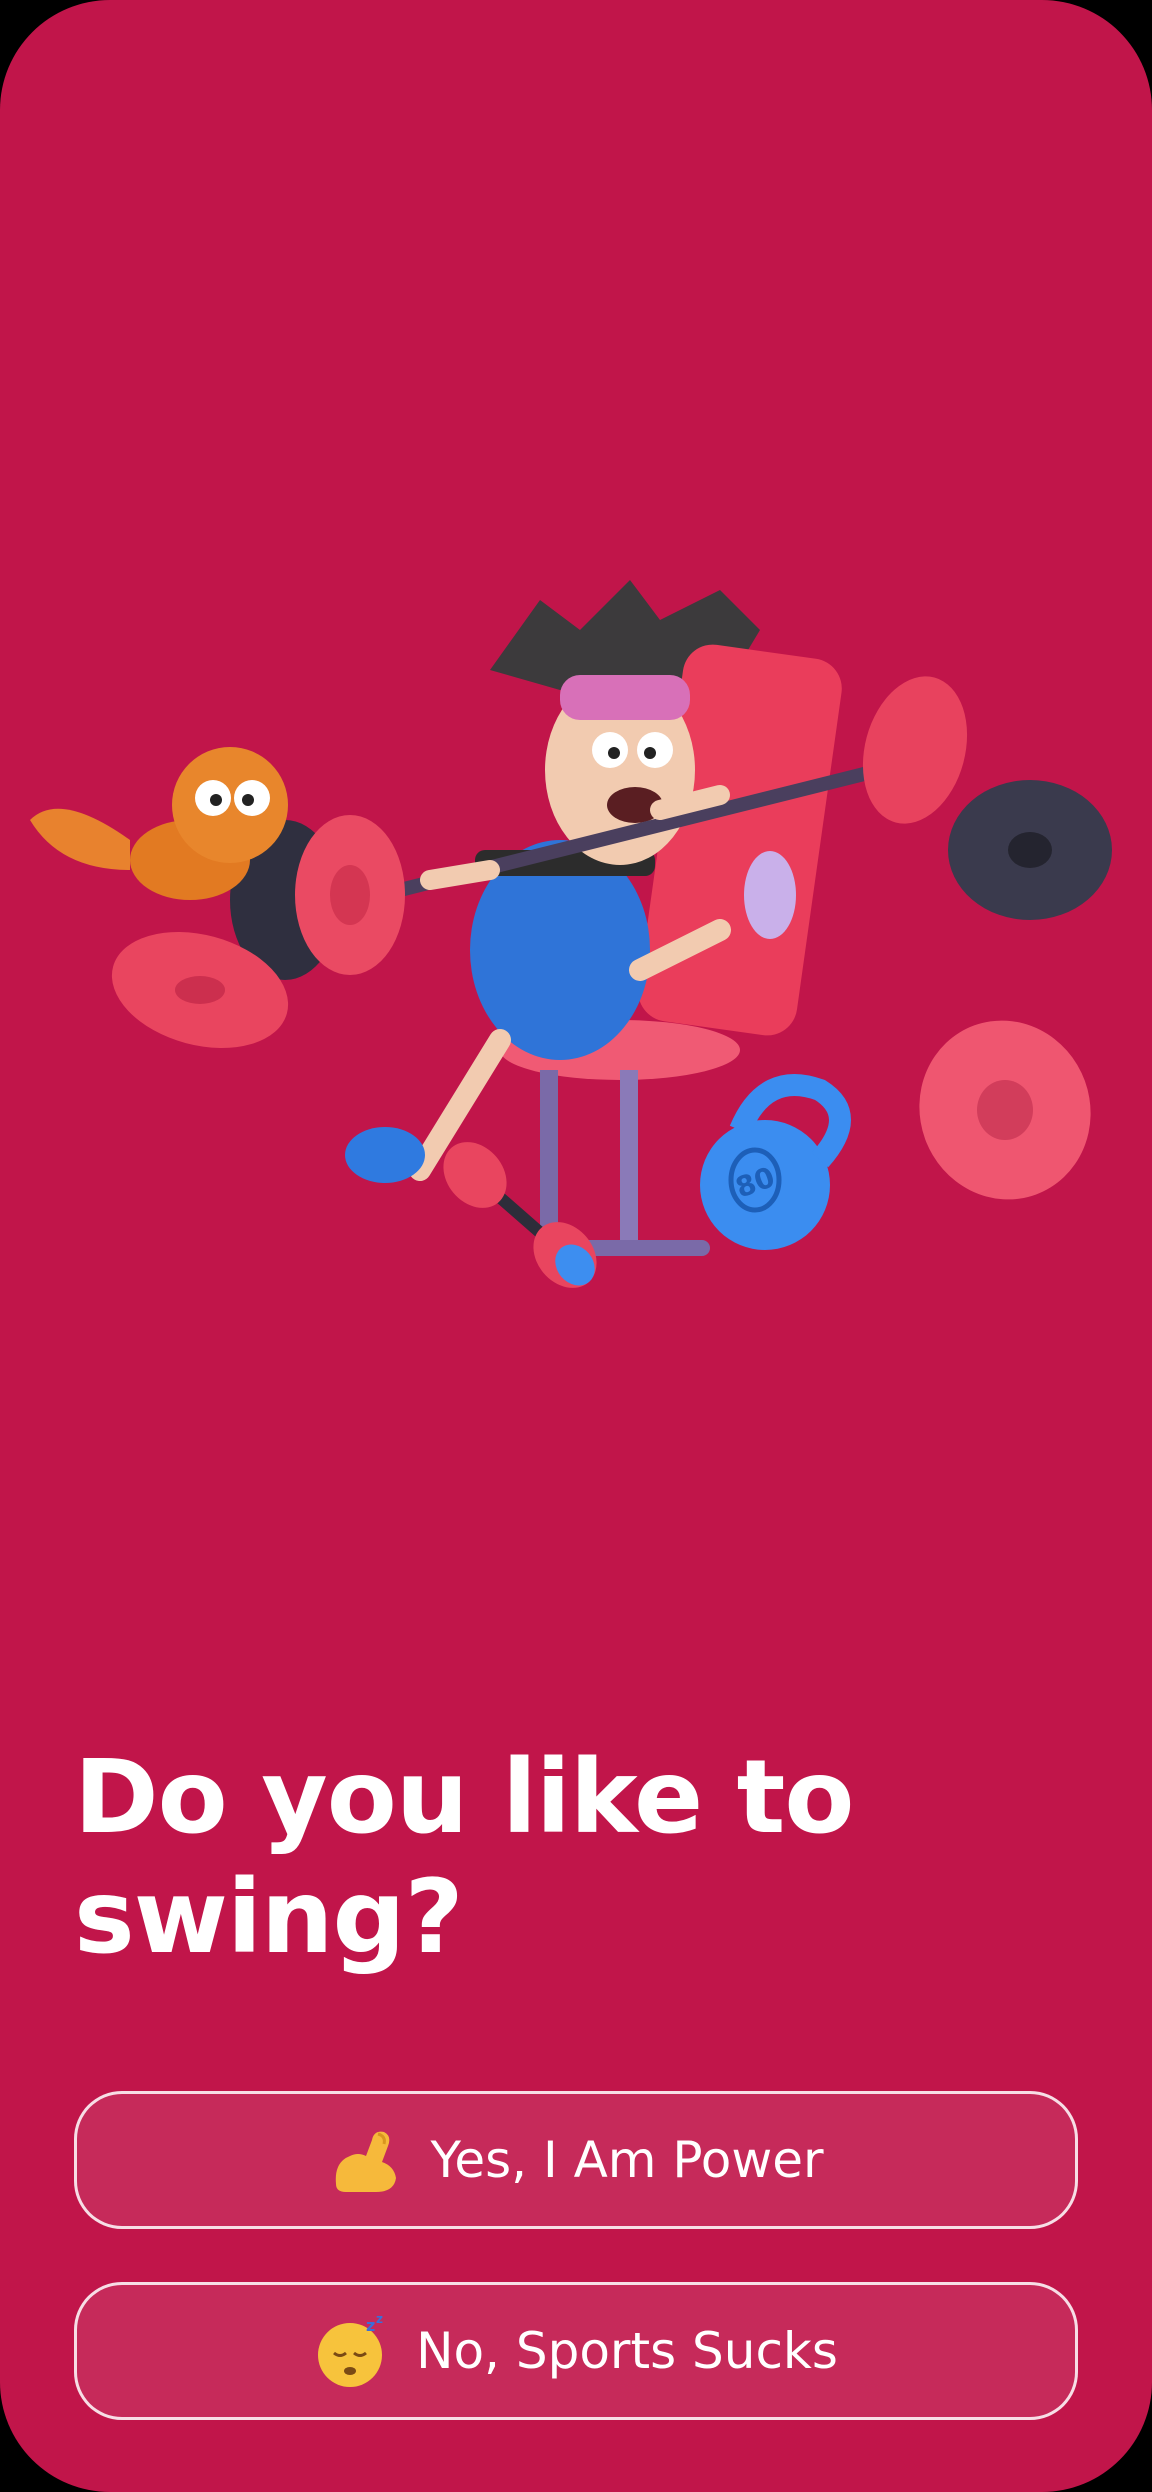  What do you see at coordinates (627, 2160) in the screenshot?
I see `answer-yes-label: Yes, I Am Power` at bounding box center [627, 2160].